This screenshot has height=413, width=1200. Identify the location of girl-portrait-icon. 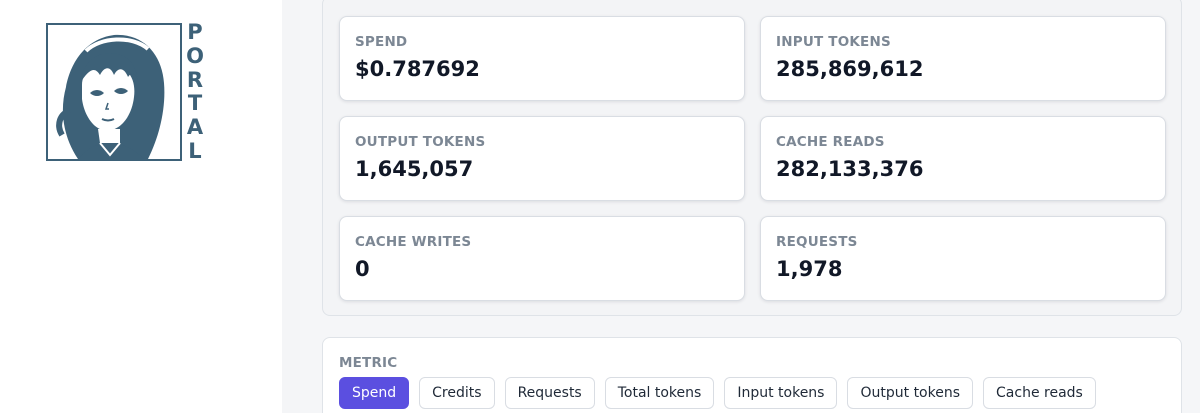
(110, 96).